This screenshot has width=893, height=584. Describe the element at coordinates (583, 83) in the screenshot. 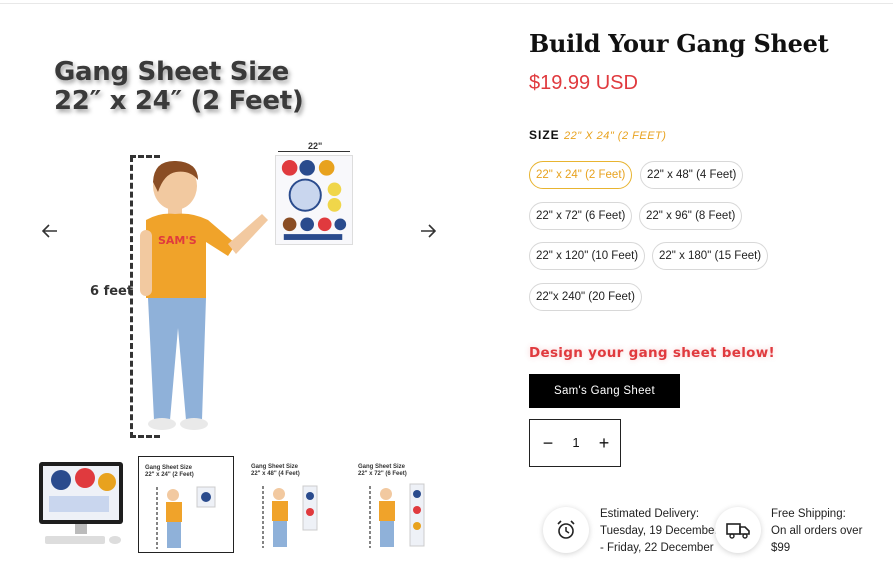

I see `product-price: $19.99 USD` at that location.